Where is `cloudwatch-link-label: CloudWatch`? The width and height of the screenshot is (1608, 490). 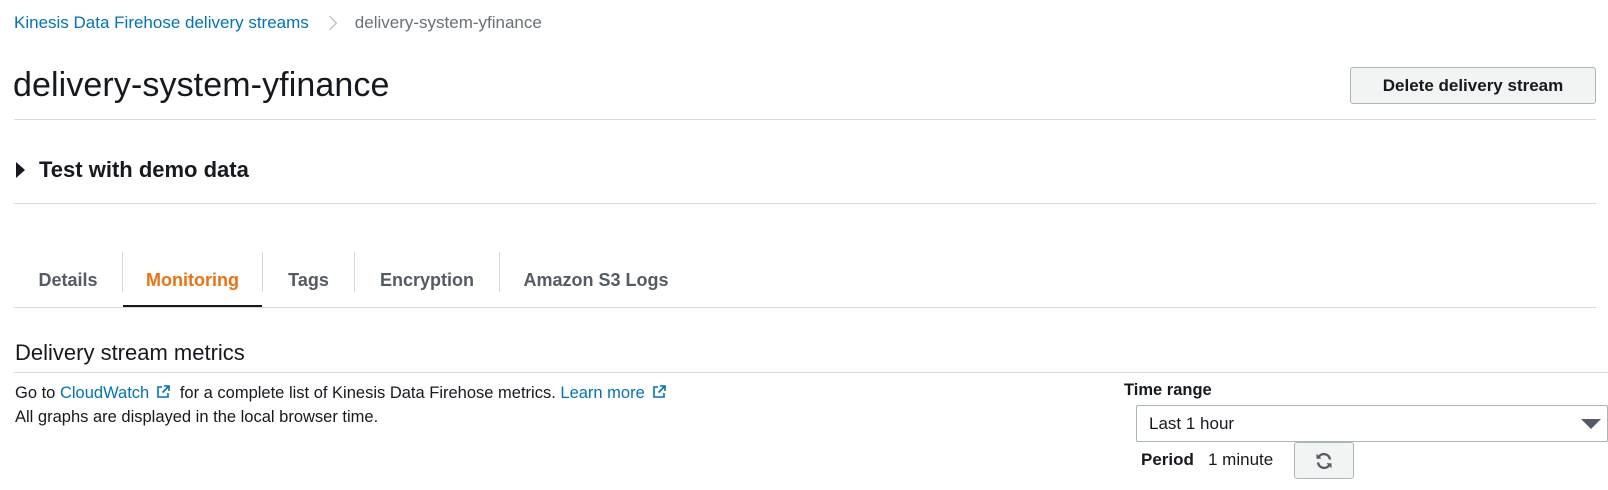 cloudwatch-link-label: CloudWatch is located at coordinates (104, 393).